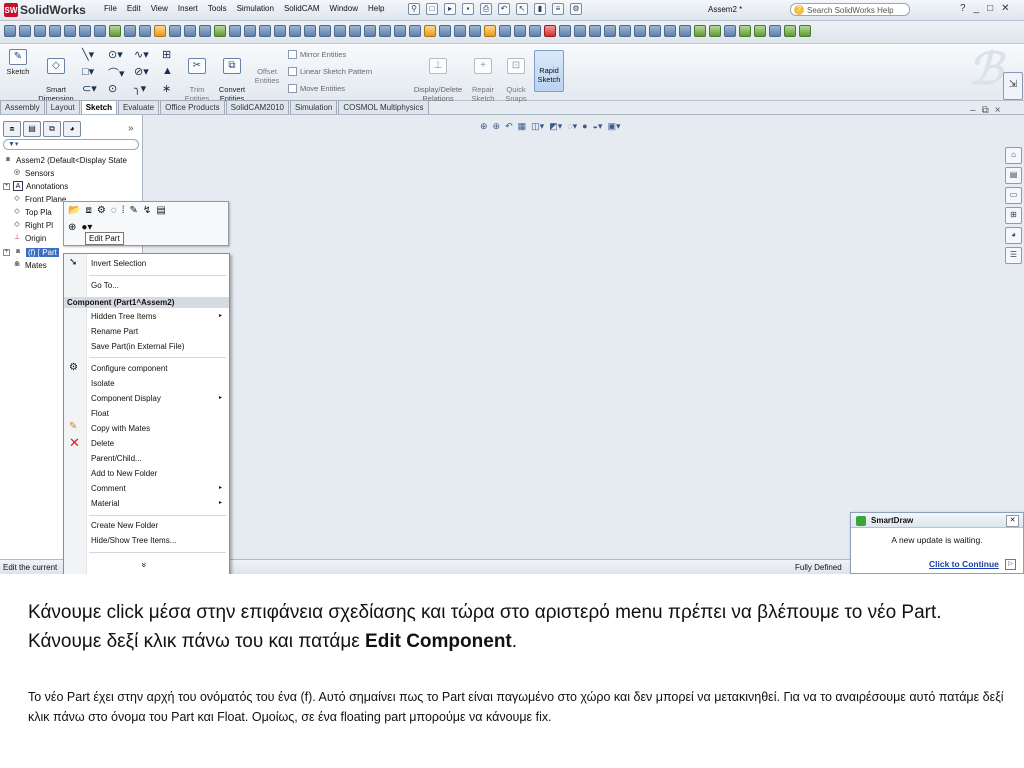  Describe the element at coordinates (197, 76) in the screenshot. I see `trim-entities-button: ✂ Trim Entities` at that location.